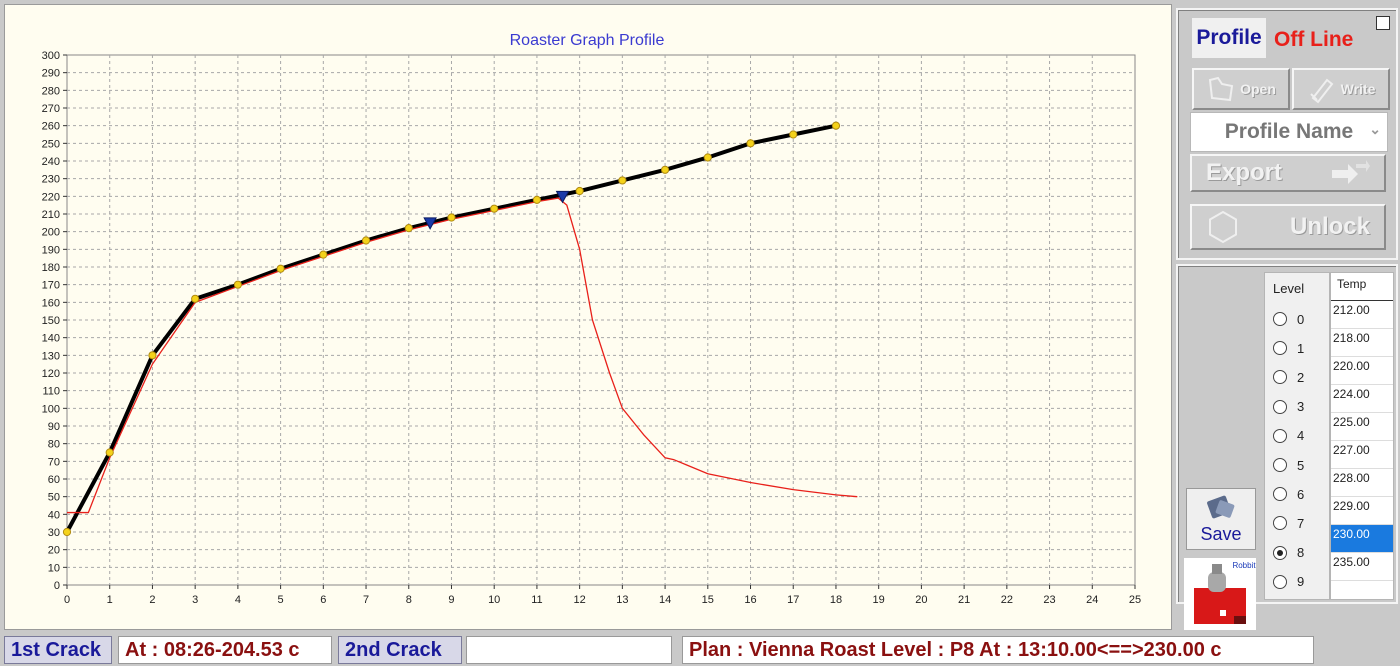 The width and height of the screenshot is (1400, 666). What do you see at coordinates (1383, 23) in the screenshot?
I see `checkbox` at bounding box center [1383, 23].